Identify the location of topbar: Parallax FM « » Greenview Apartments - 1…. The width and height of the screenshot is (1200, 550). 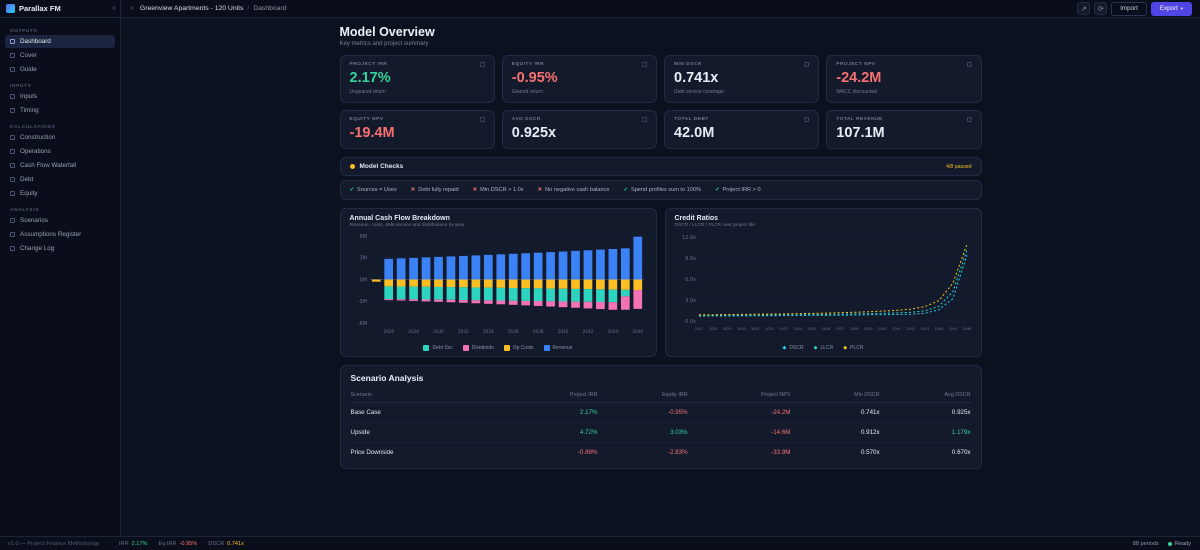
(600, 9).